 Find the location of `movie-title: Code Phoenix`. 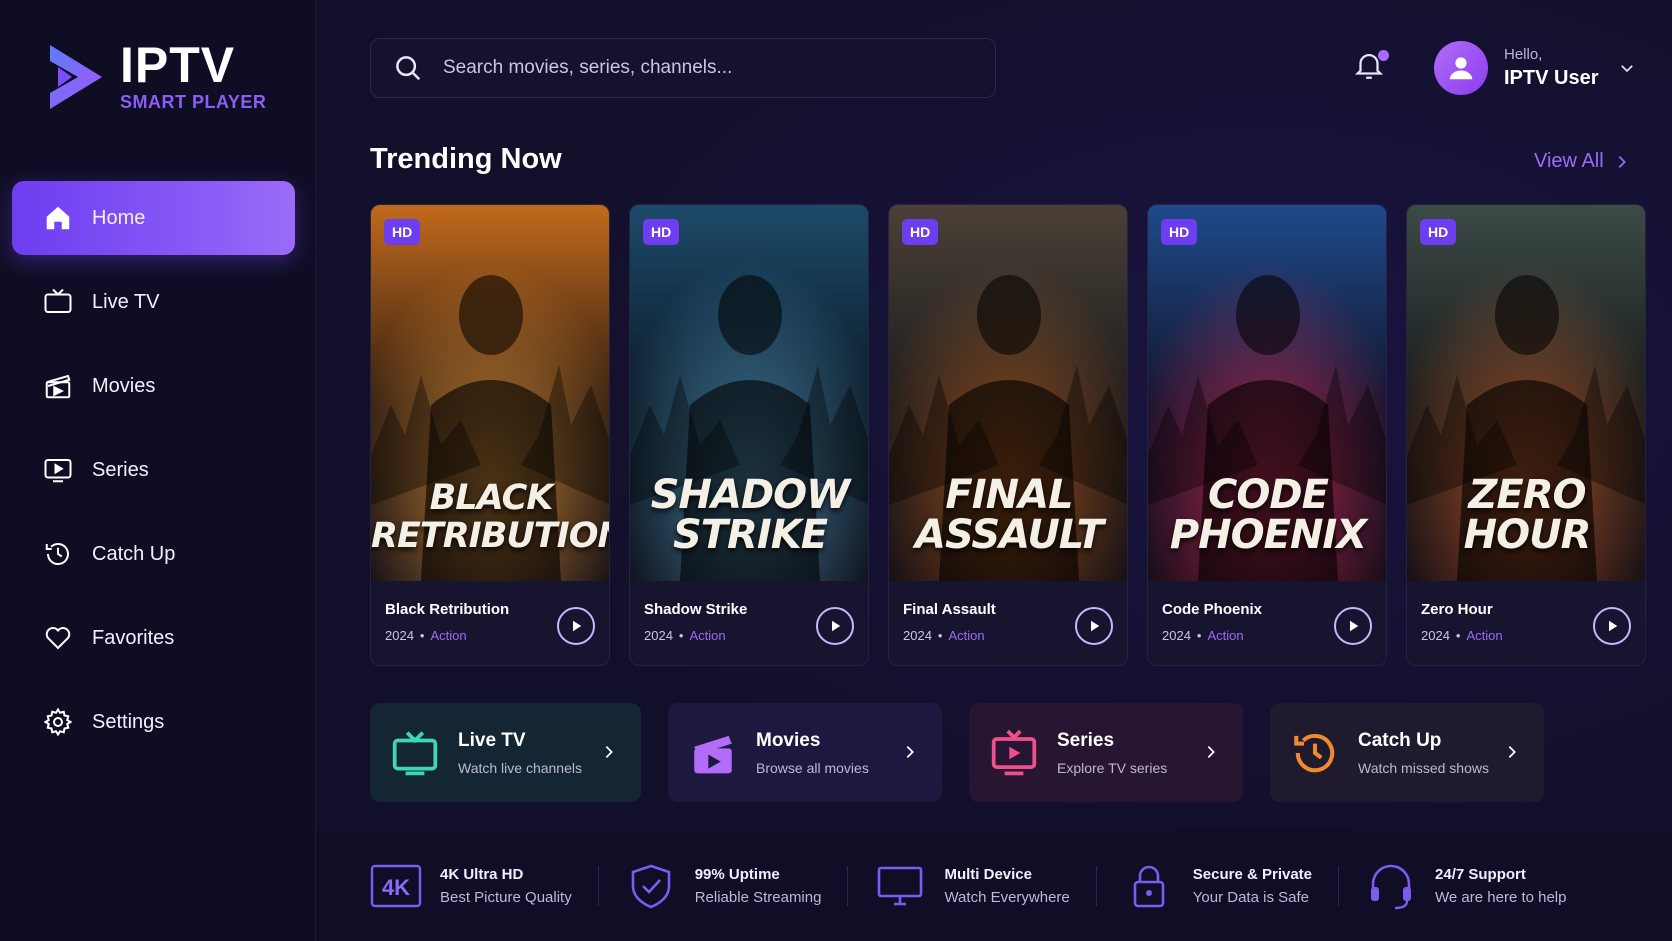

movie-title: Code Phoenix is located at coordinates (1212, 609).